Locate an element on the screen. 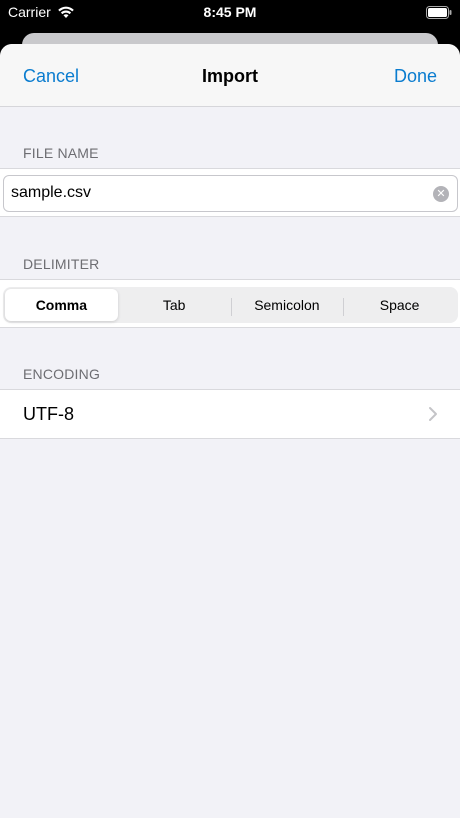  file-name-group: ✕ is located at coordinates (230, 192).